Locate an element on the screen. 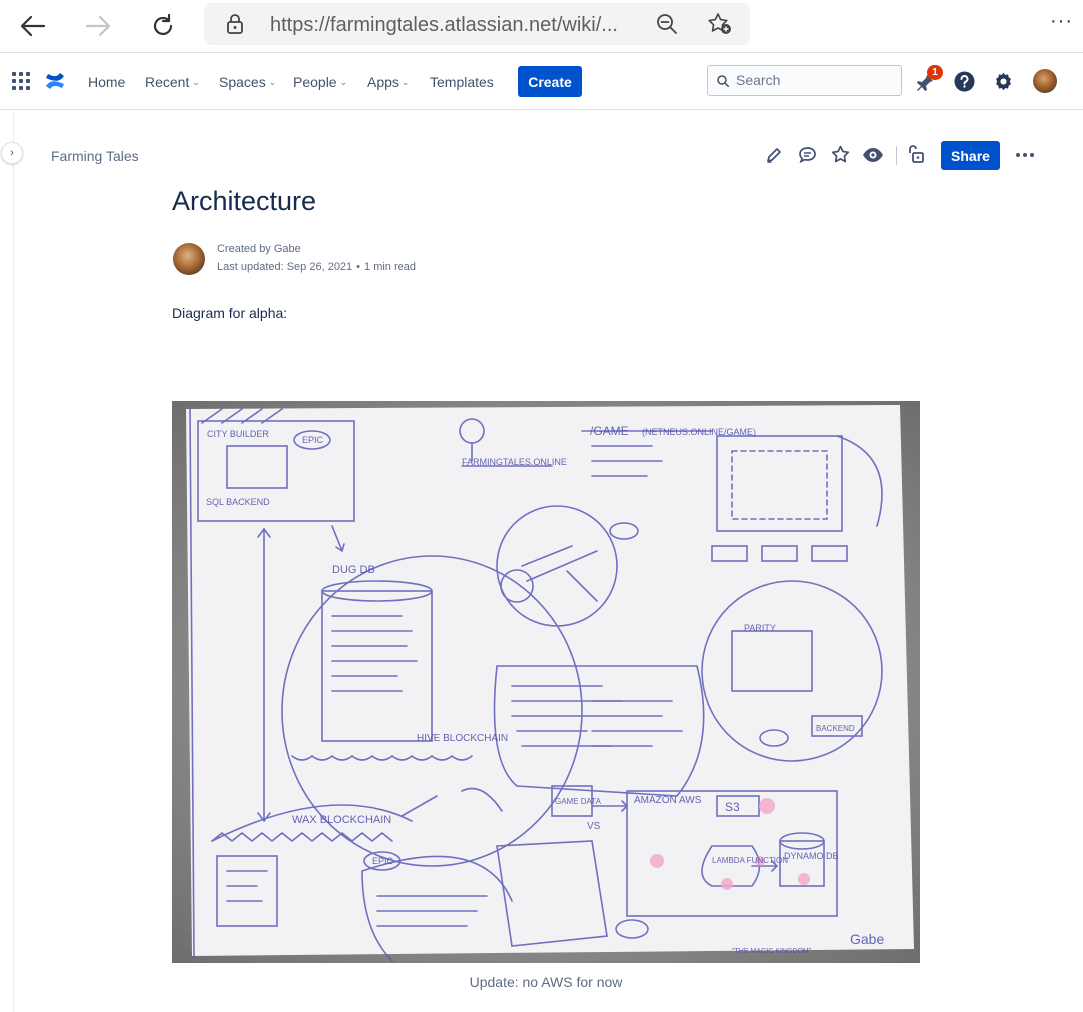 The image size is (1083, 1012). diagram-label: LAMBDA FUNCTION is located at coordinates (750, 860).